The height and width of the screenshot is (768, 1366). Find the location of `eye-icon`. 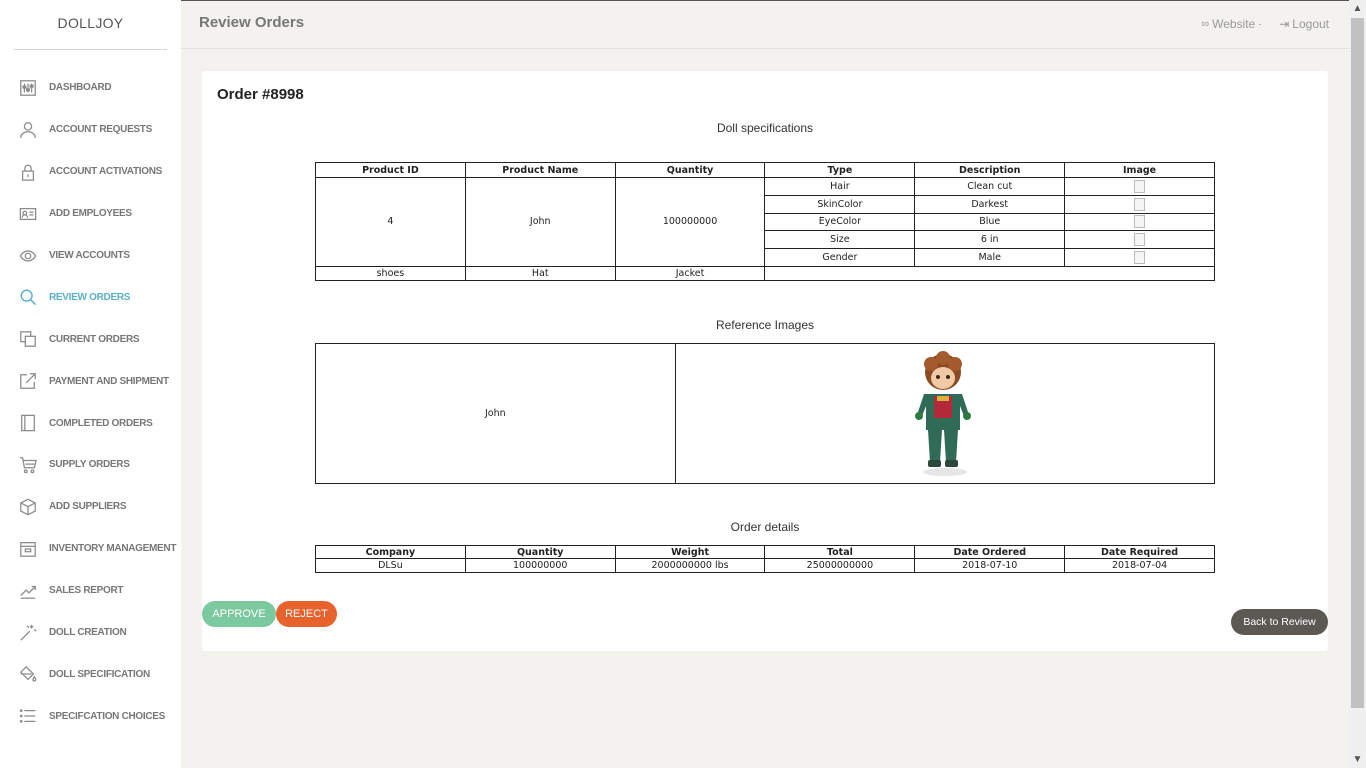

eye-icon is located at coordinates (28, 256).